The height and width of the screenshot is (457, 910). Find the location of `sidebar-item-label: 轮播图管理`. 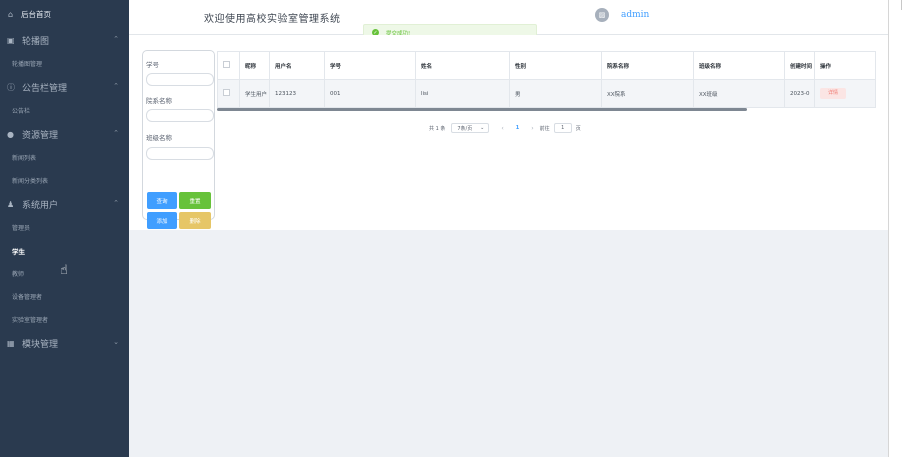

sidebar-item-label: 轮播图管理 is located at coordinates (27, 64).